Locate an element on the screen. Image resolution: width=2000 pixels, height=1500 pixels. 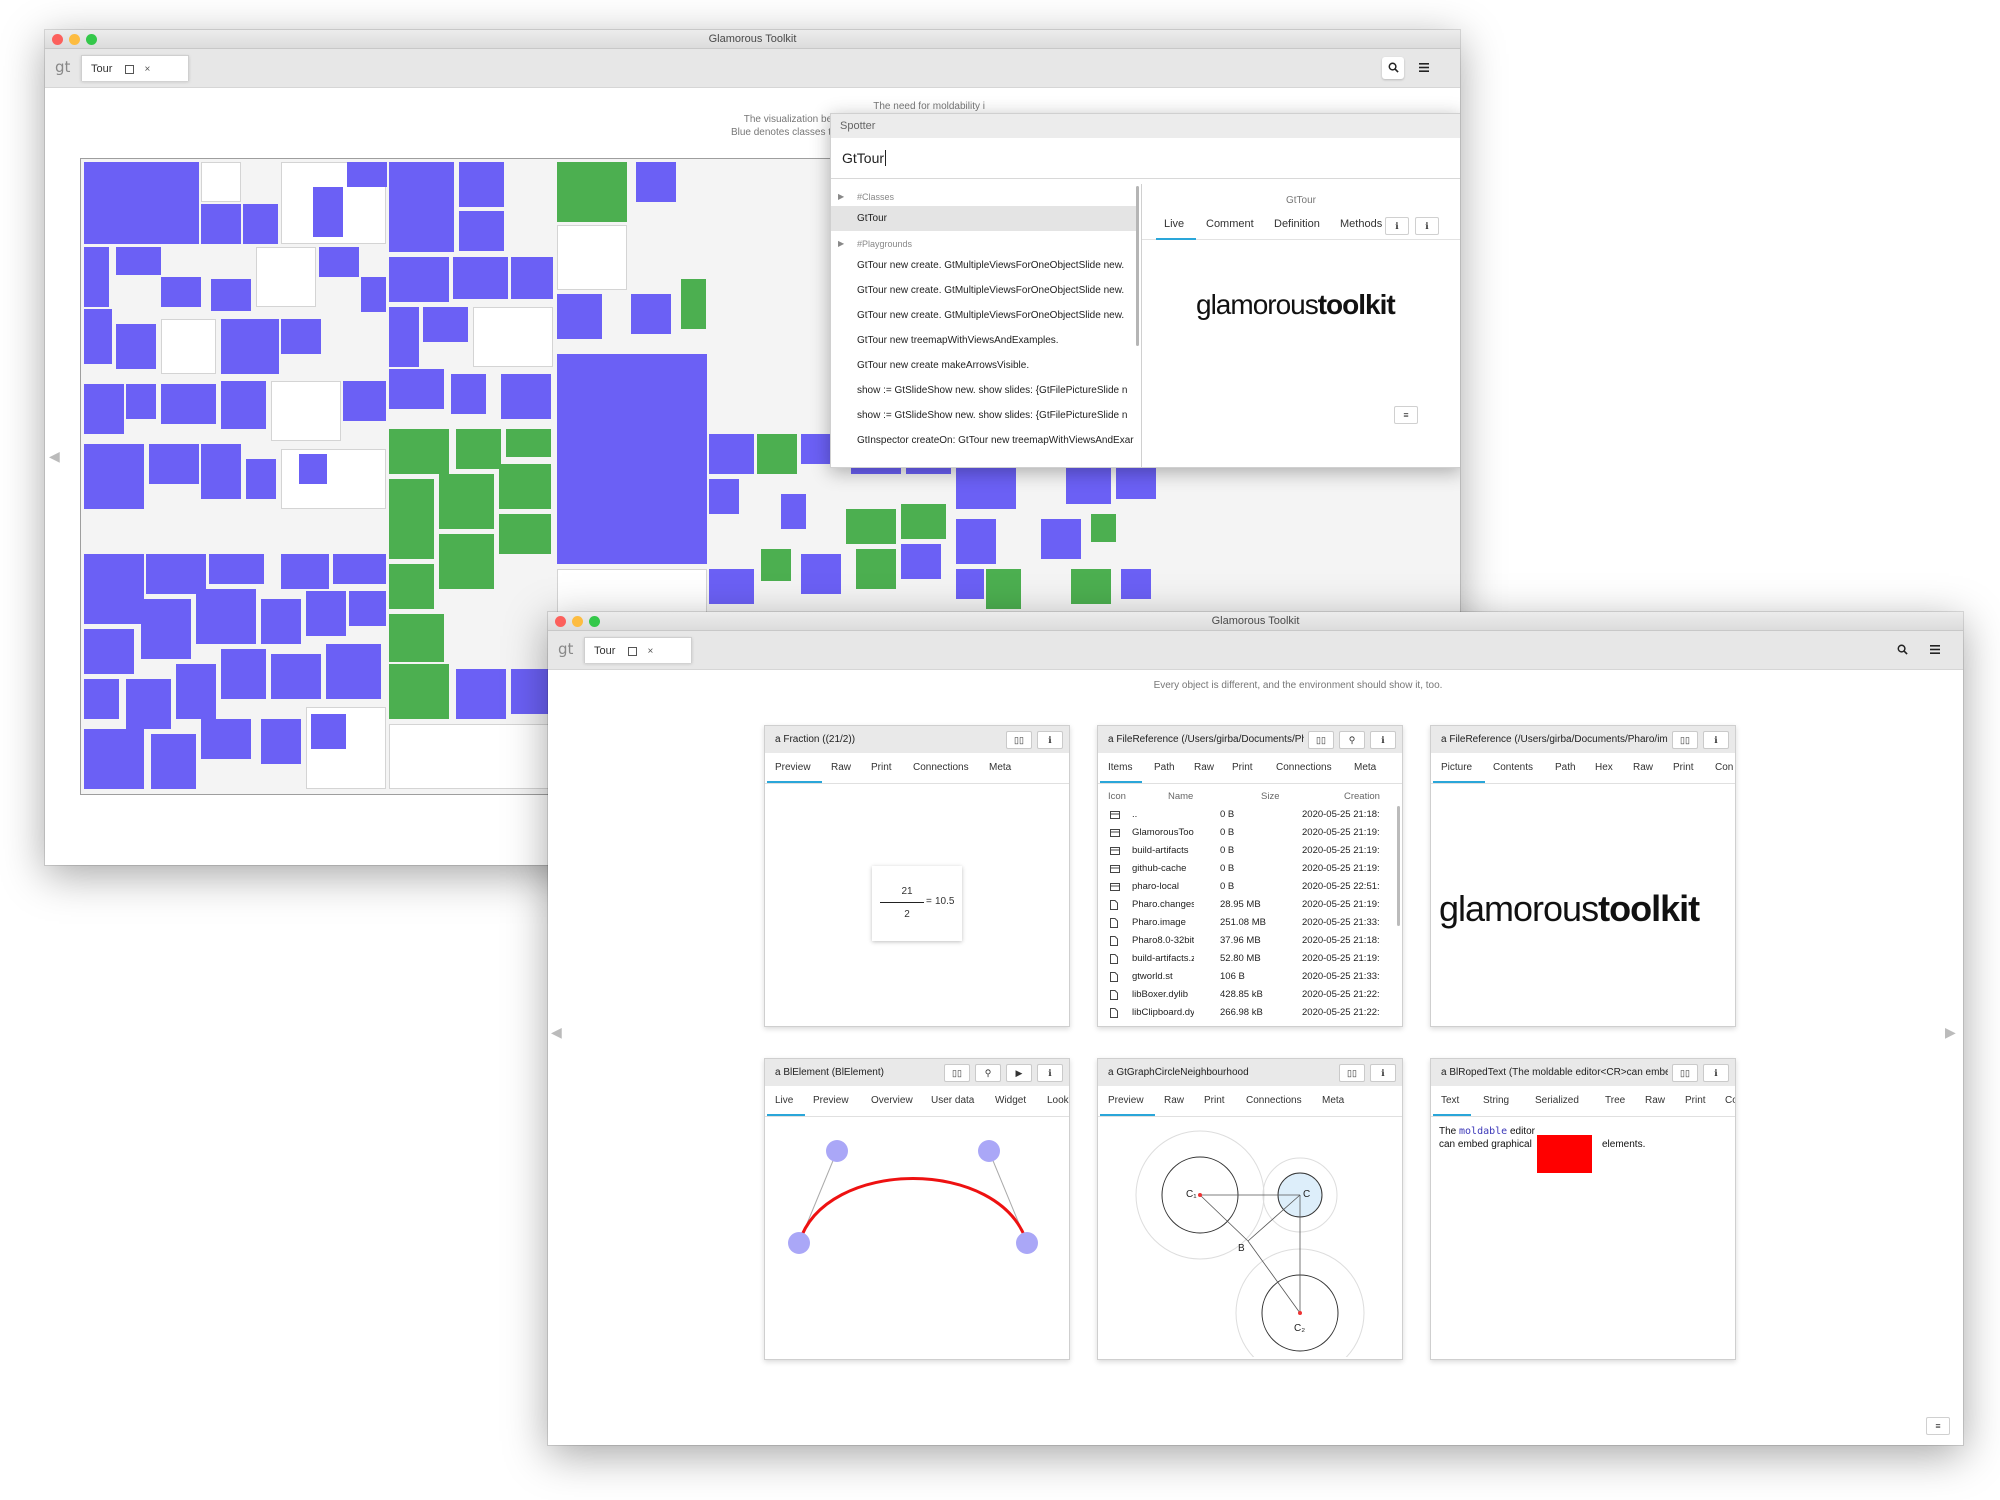
tab-string: String is located at coordinates (1496, 1100).